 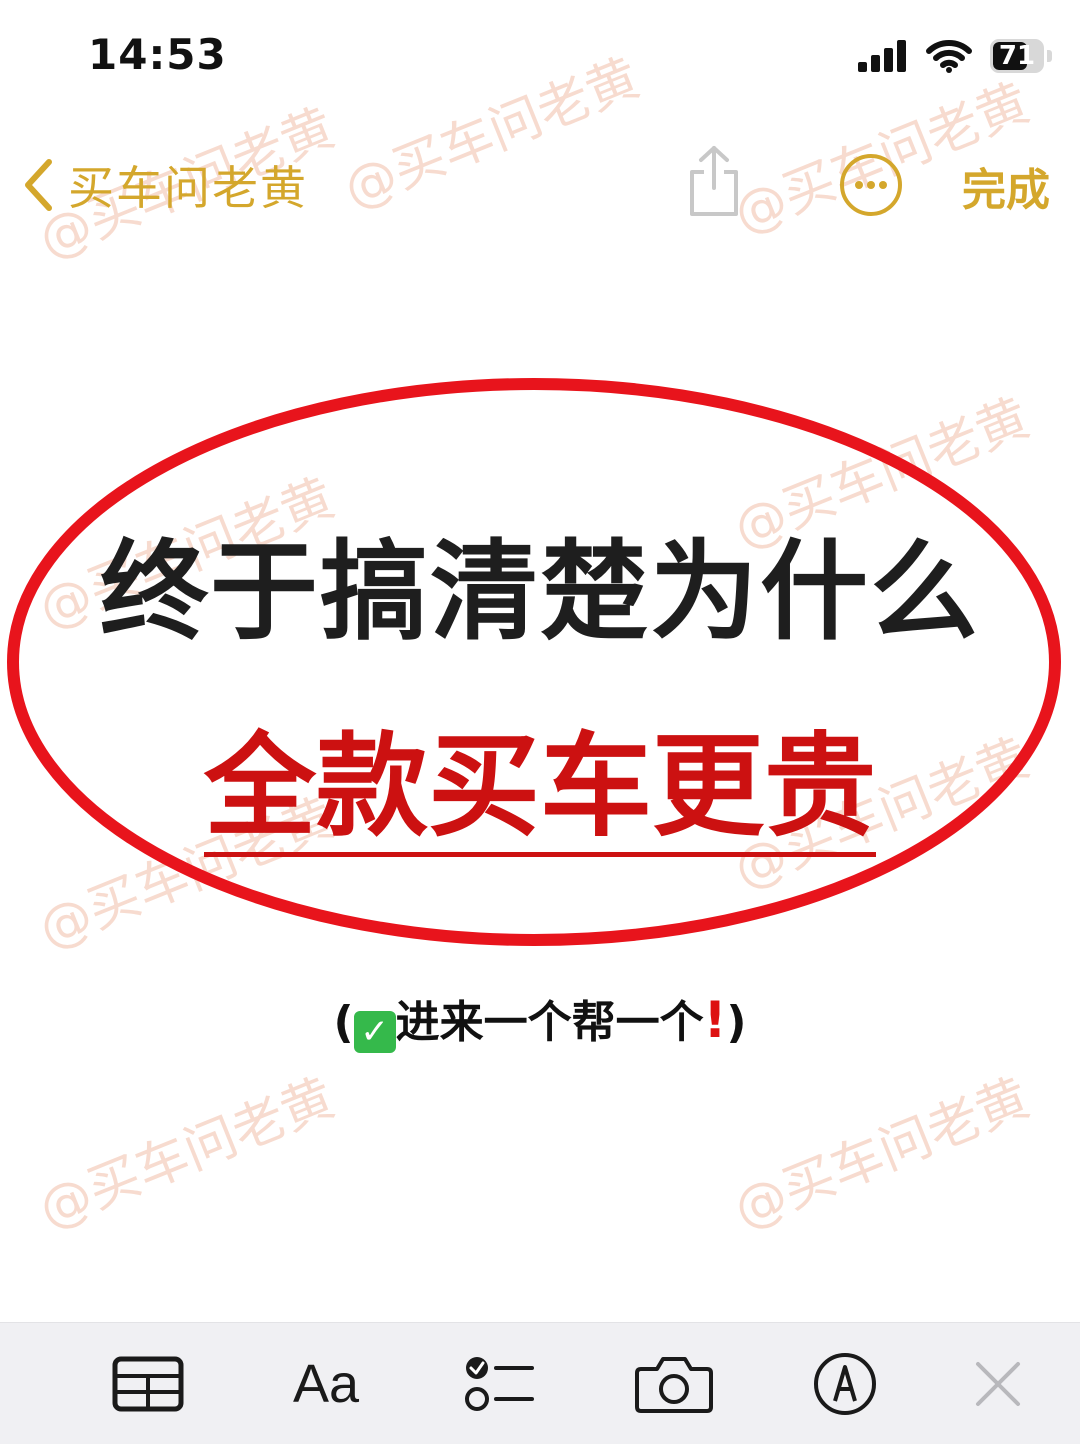 I want to click on close-keyboard-button, so click(x=998, y=1384).